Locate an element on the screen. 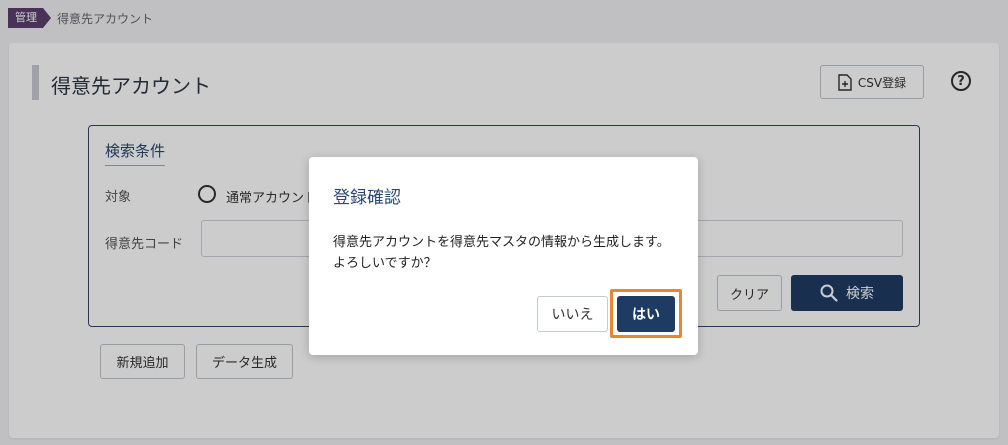 This screenshot has width=1008, height=445. yes-button-label: はい is located at coordinates (646, 315).